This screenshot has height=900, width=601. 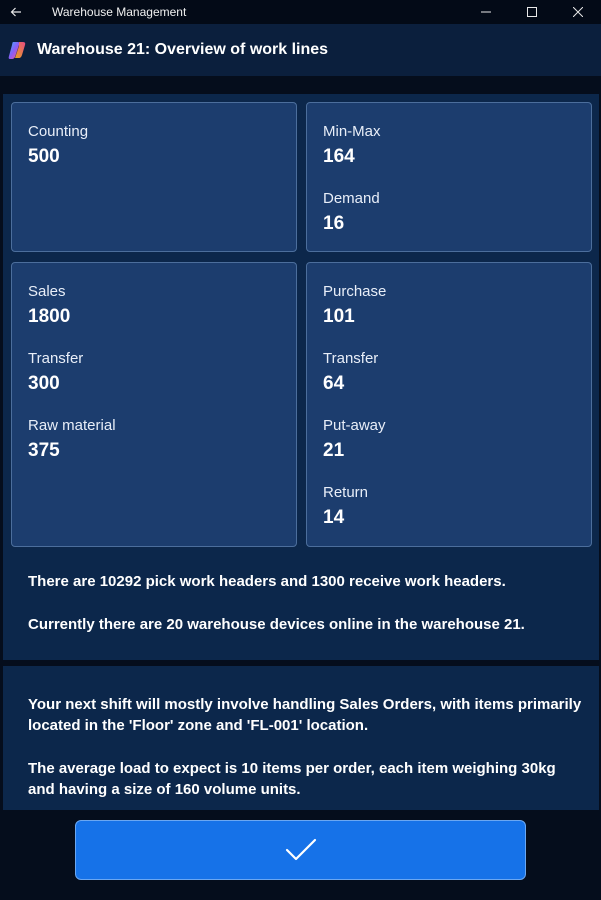 I want to click on metric-label: Counting, so click(x=58, y=131).